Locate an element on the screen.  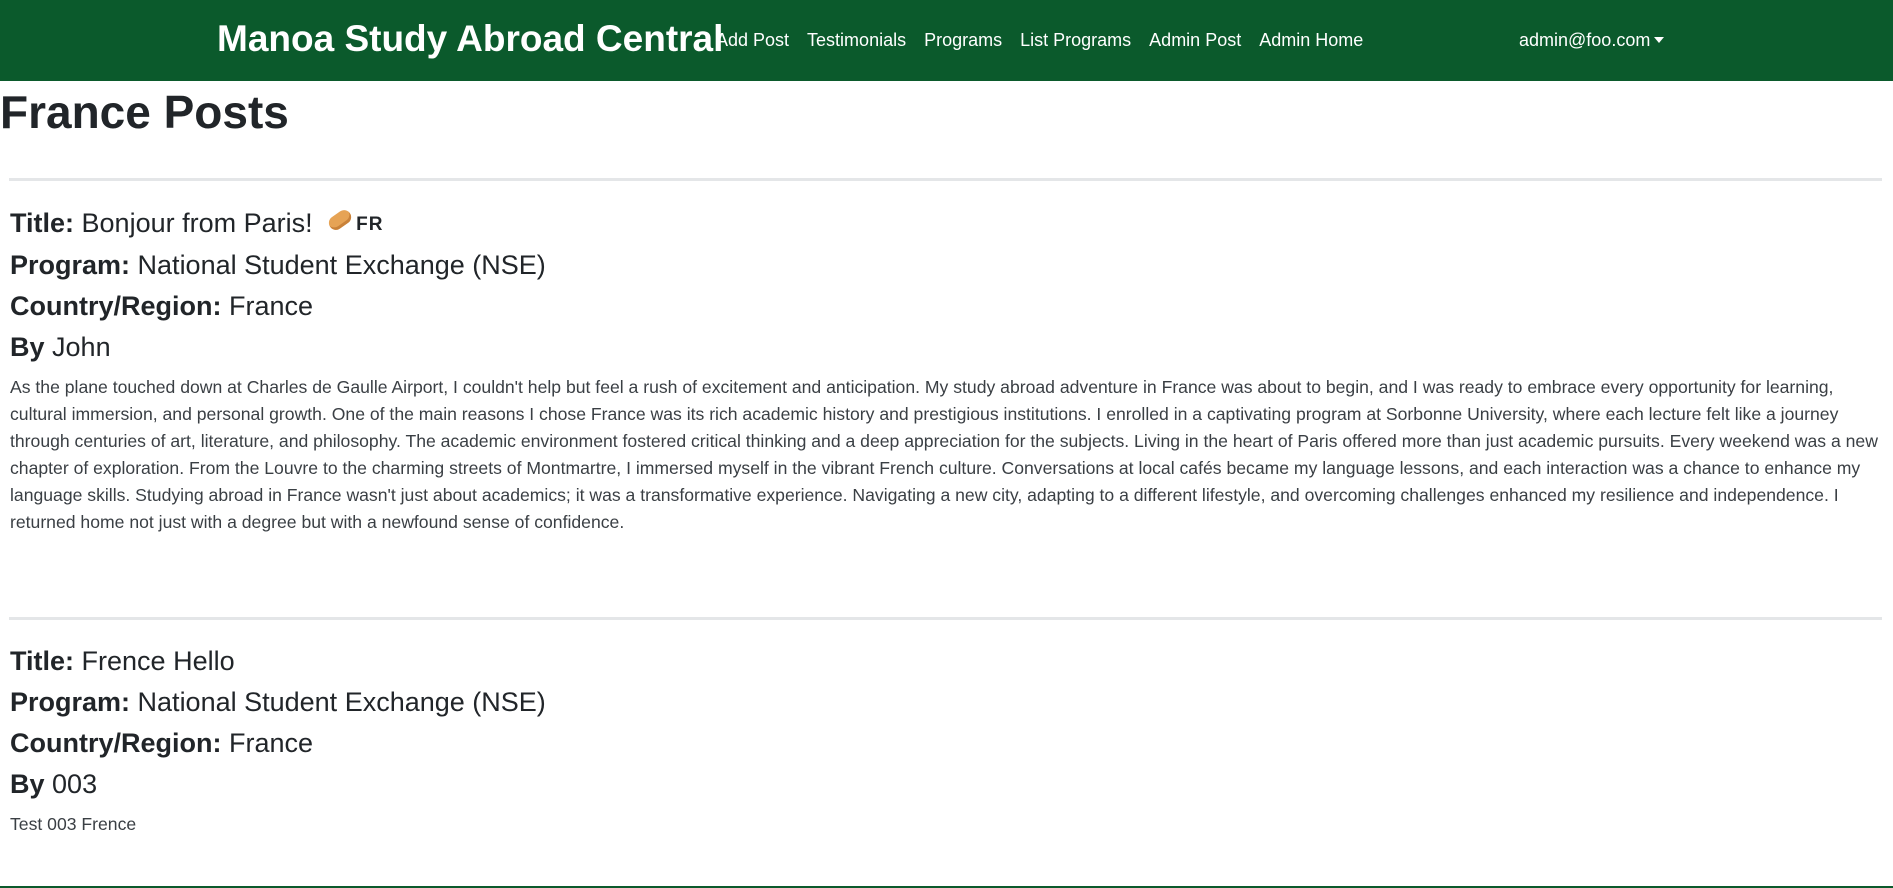
user-dropdown: admin@foo.com is located at coordinates (1592, 40).